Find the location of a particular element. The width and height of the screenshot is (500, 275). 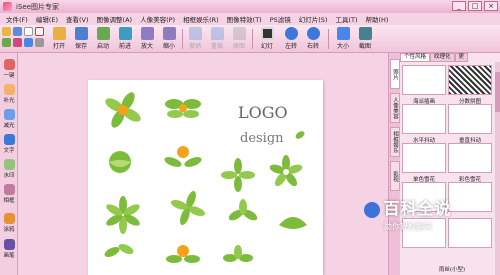

side-tab-photo: 照片 is located at coordinates (395, 74).